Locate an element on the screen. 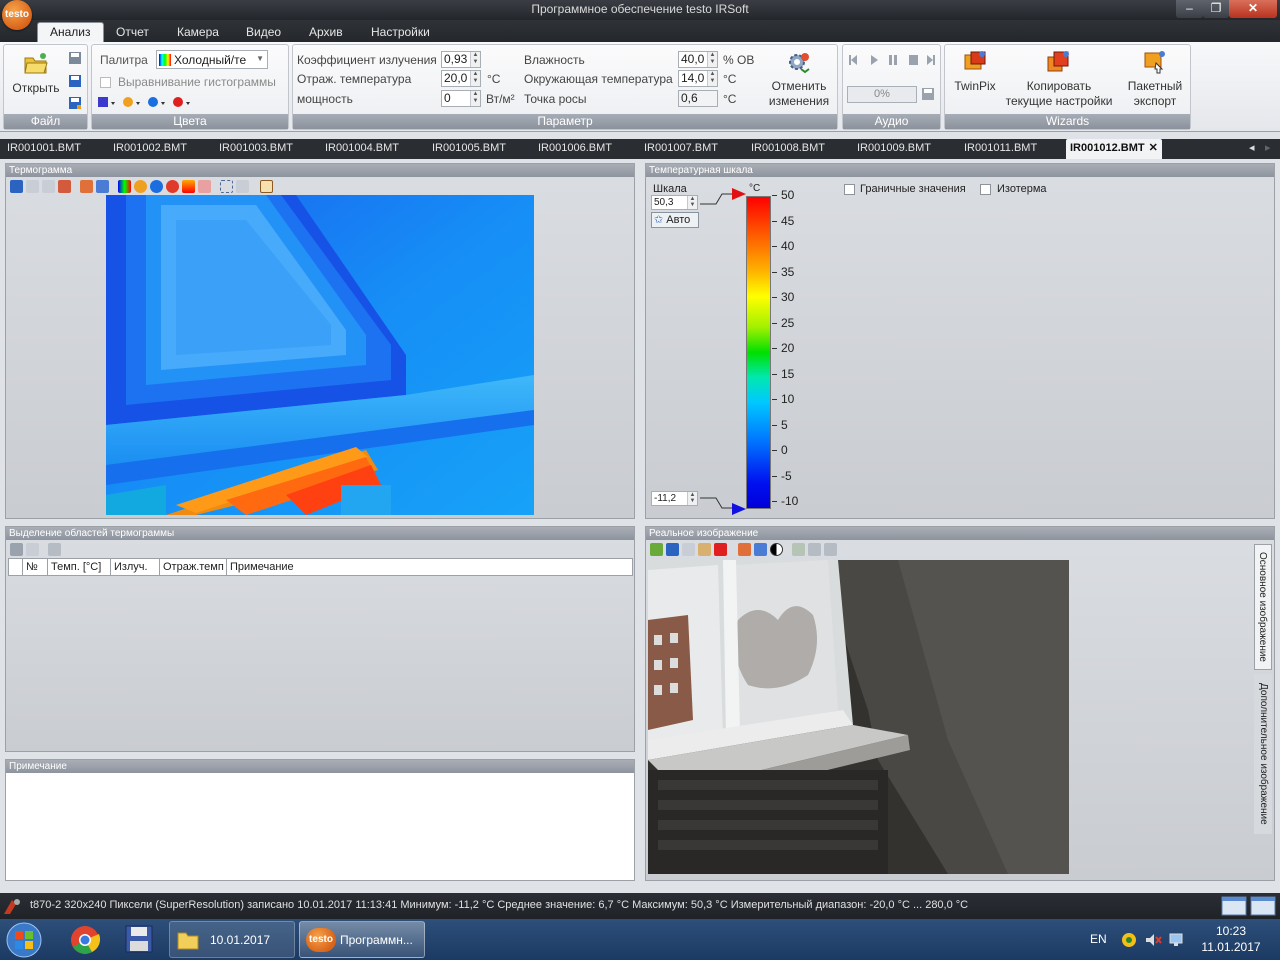  point-icon is located at coordinates (172, 186).